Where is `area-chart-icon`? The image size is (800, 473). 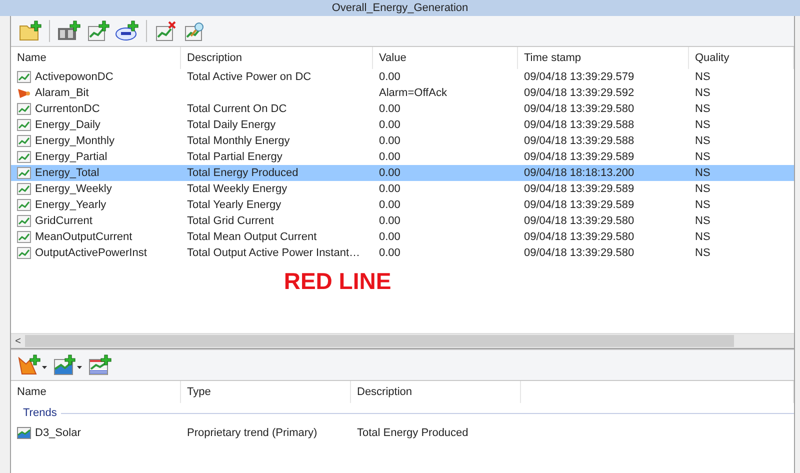
area-chart-icon is located at coordinates (24, 433).